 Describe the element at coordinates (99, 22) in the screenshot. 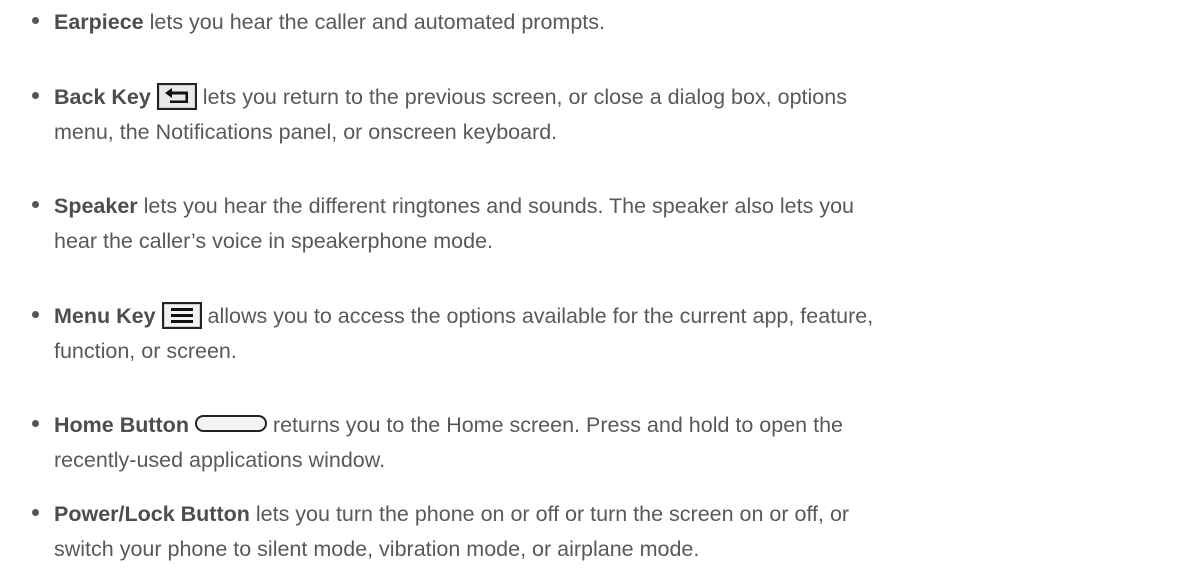

I see `term-earpiece: Earpiece` at that location.